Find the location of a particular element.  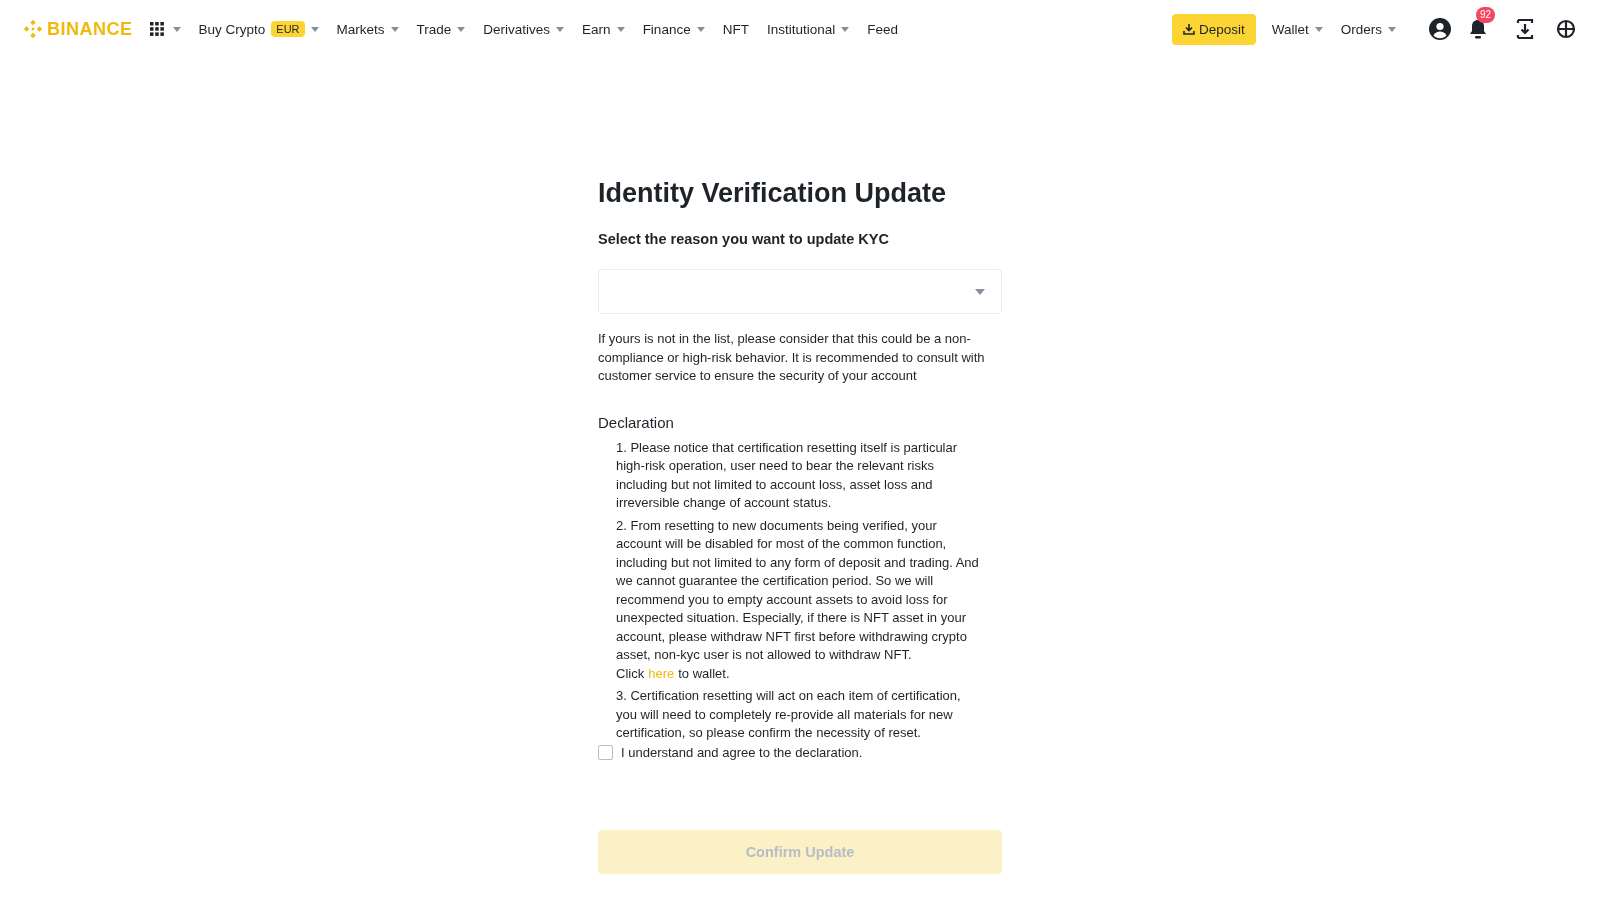

agree-label: I understand and agree to the declaration. is located at coordinates (742, 752).